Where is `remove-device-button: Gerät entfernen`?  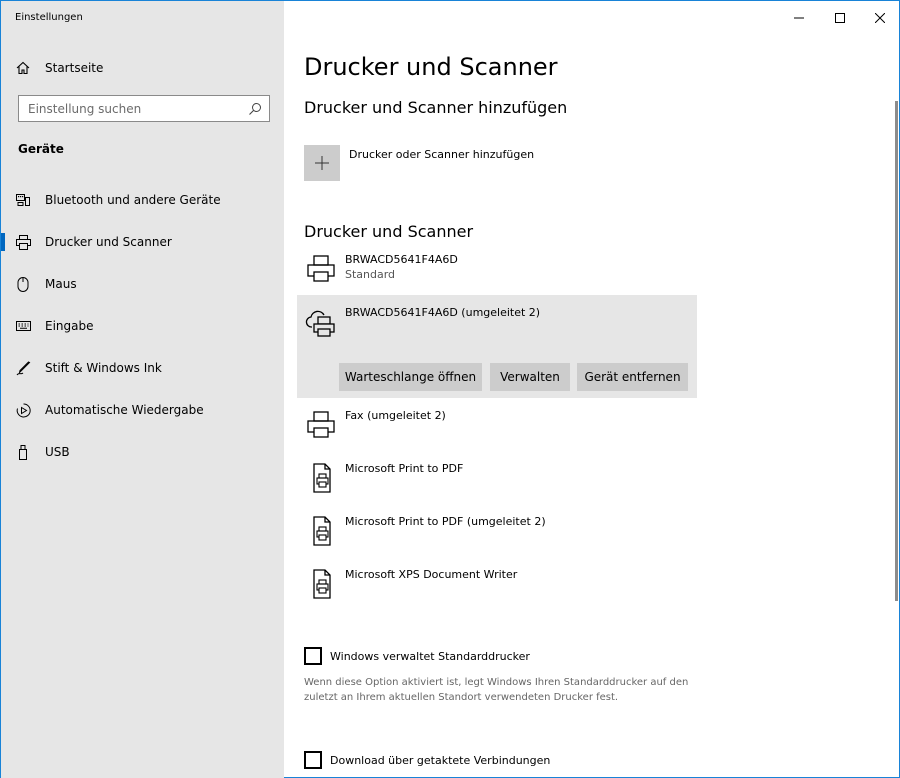
remove-device-button: Gerät entfernen is located at coordinates (632, 377).